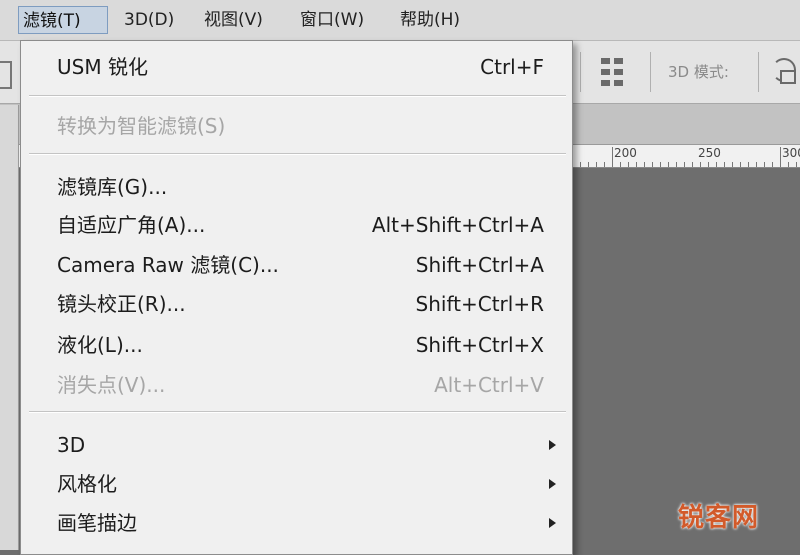  I want to click on 3d-mode-label: 3D 模式:, so click(698, 72).